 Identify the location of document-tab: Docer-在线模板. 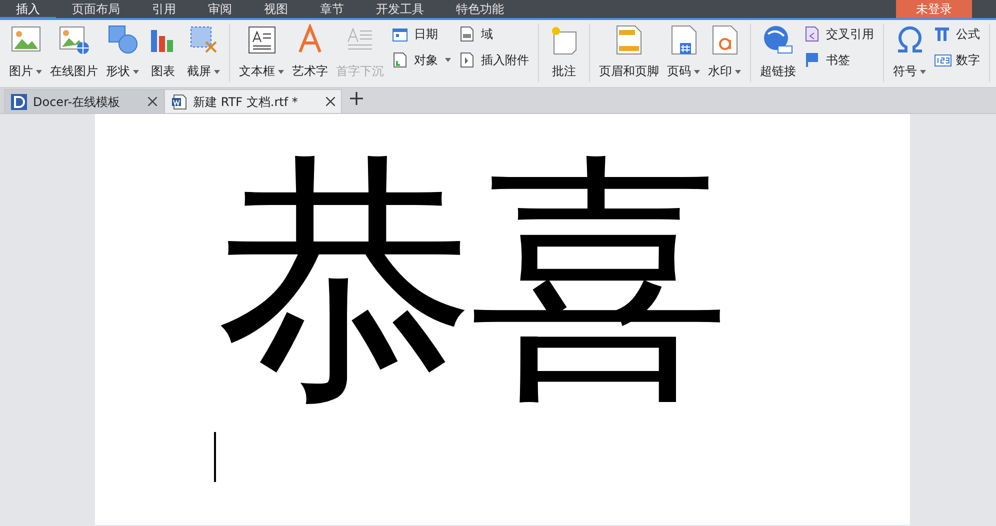
(84, 101).